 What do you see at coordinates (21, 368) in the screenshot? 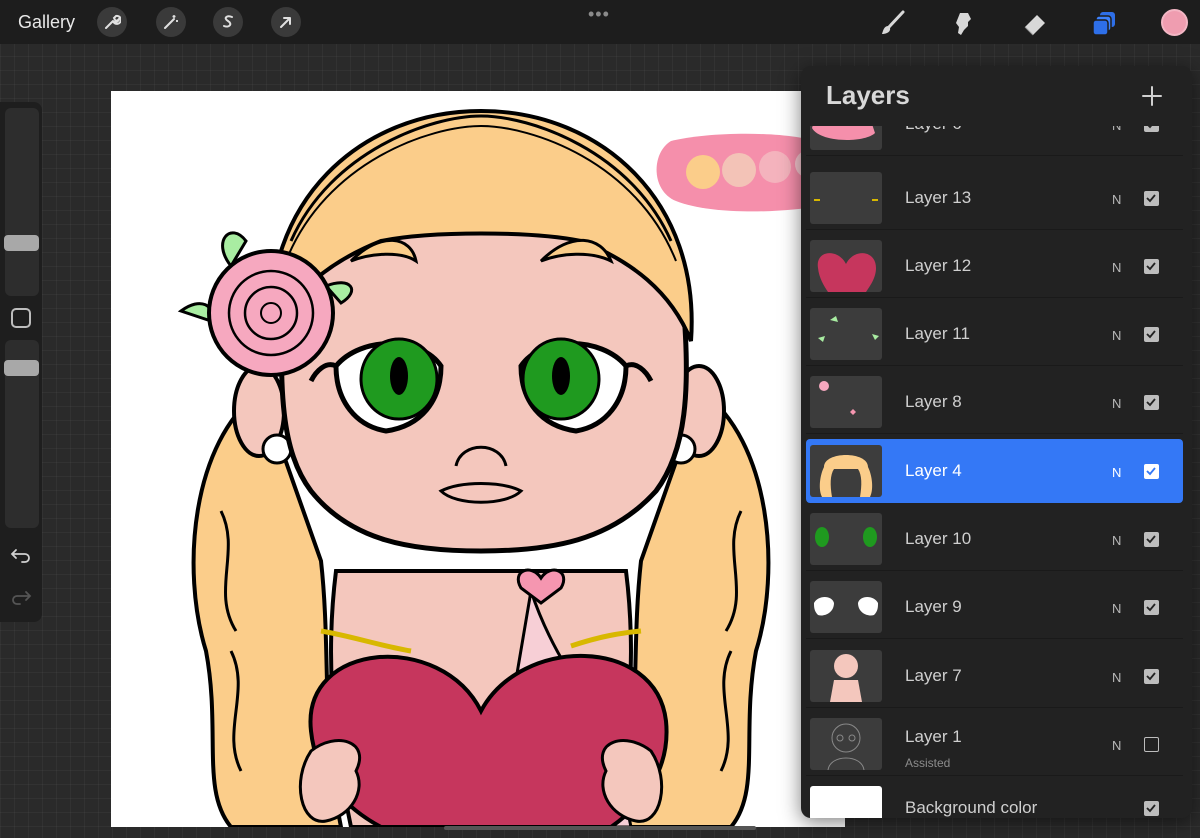
I see `opacity-thumb` at bounding box center [21, 368].